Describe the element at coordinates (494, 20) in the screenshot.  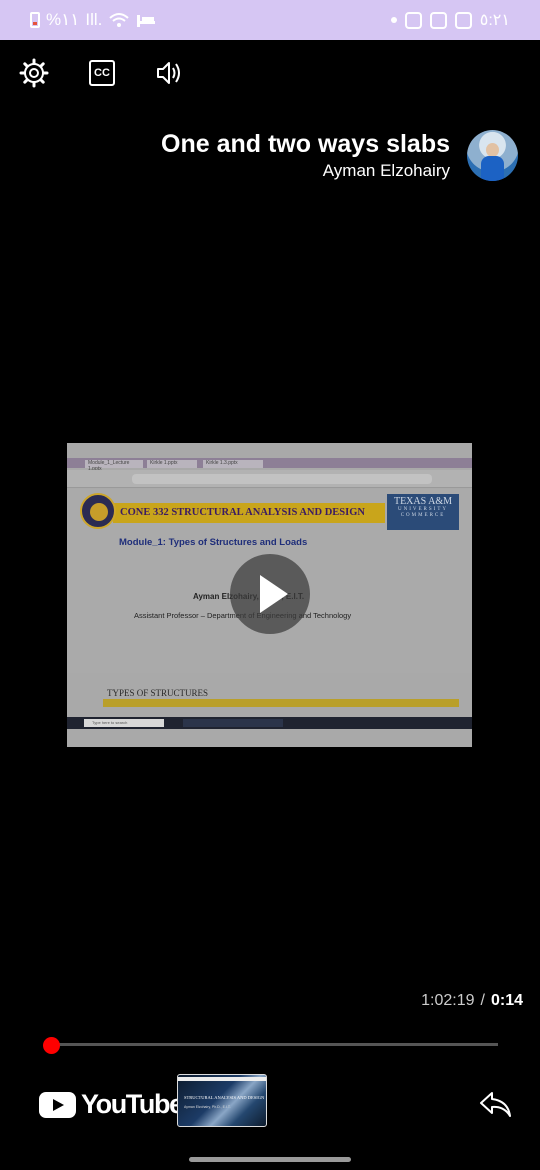
I see `status-clock: ٥:٢١` at that location.